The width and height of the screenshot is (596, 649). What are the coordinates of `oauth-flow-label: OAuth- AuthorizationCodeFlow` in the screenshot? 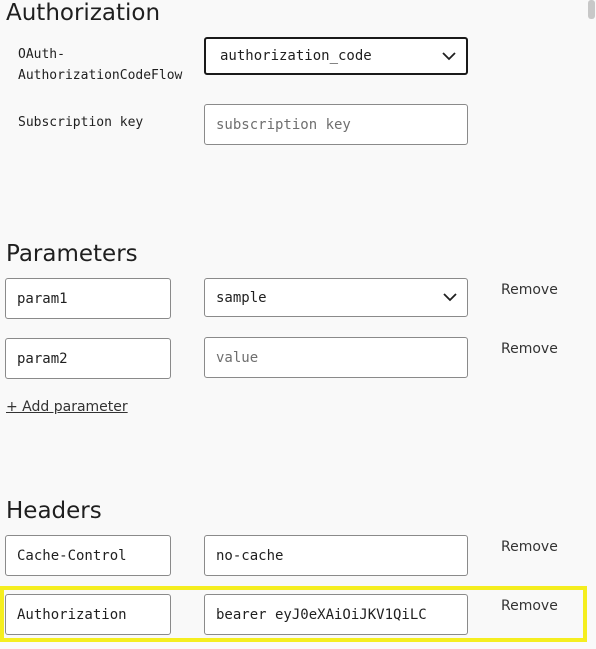 It's located at (100, 65).